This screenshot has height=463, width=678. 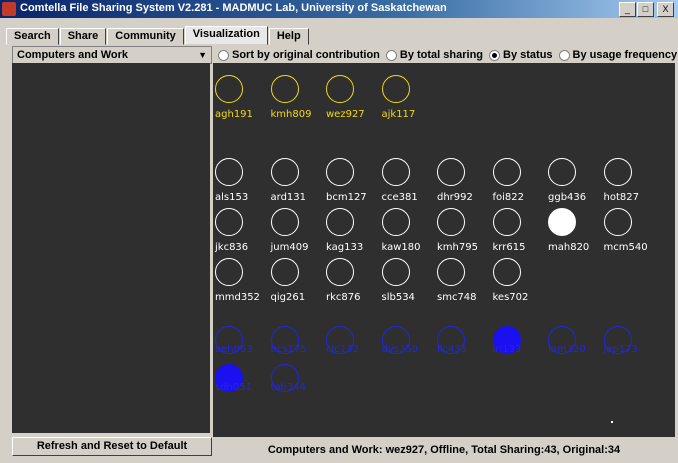 I want to click on user-label: lam320, so click(x=567, y=349).